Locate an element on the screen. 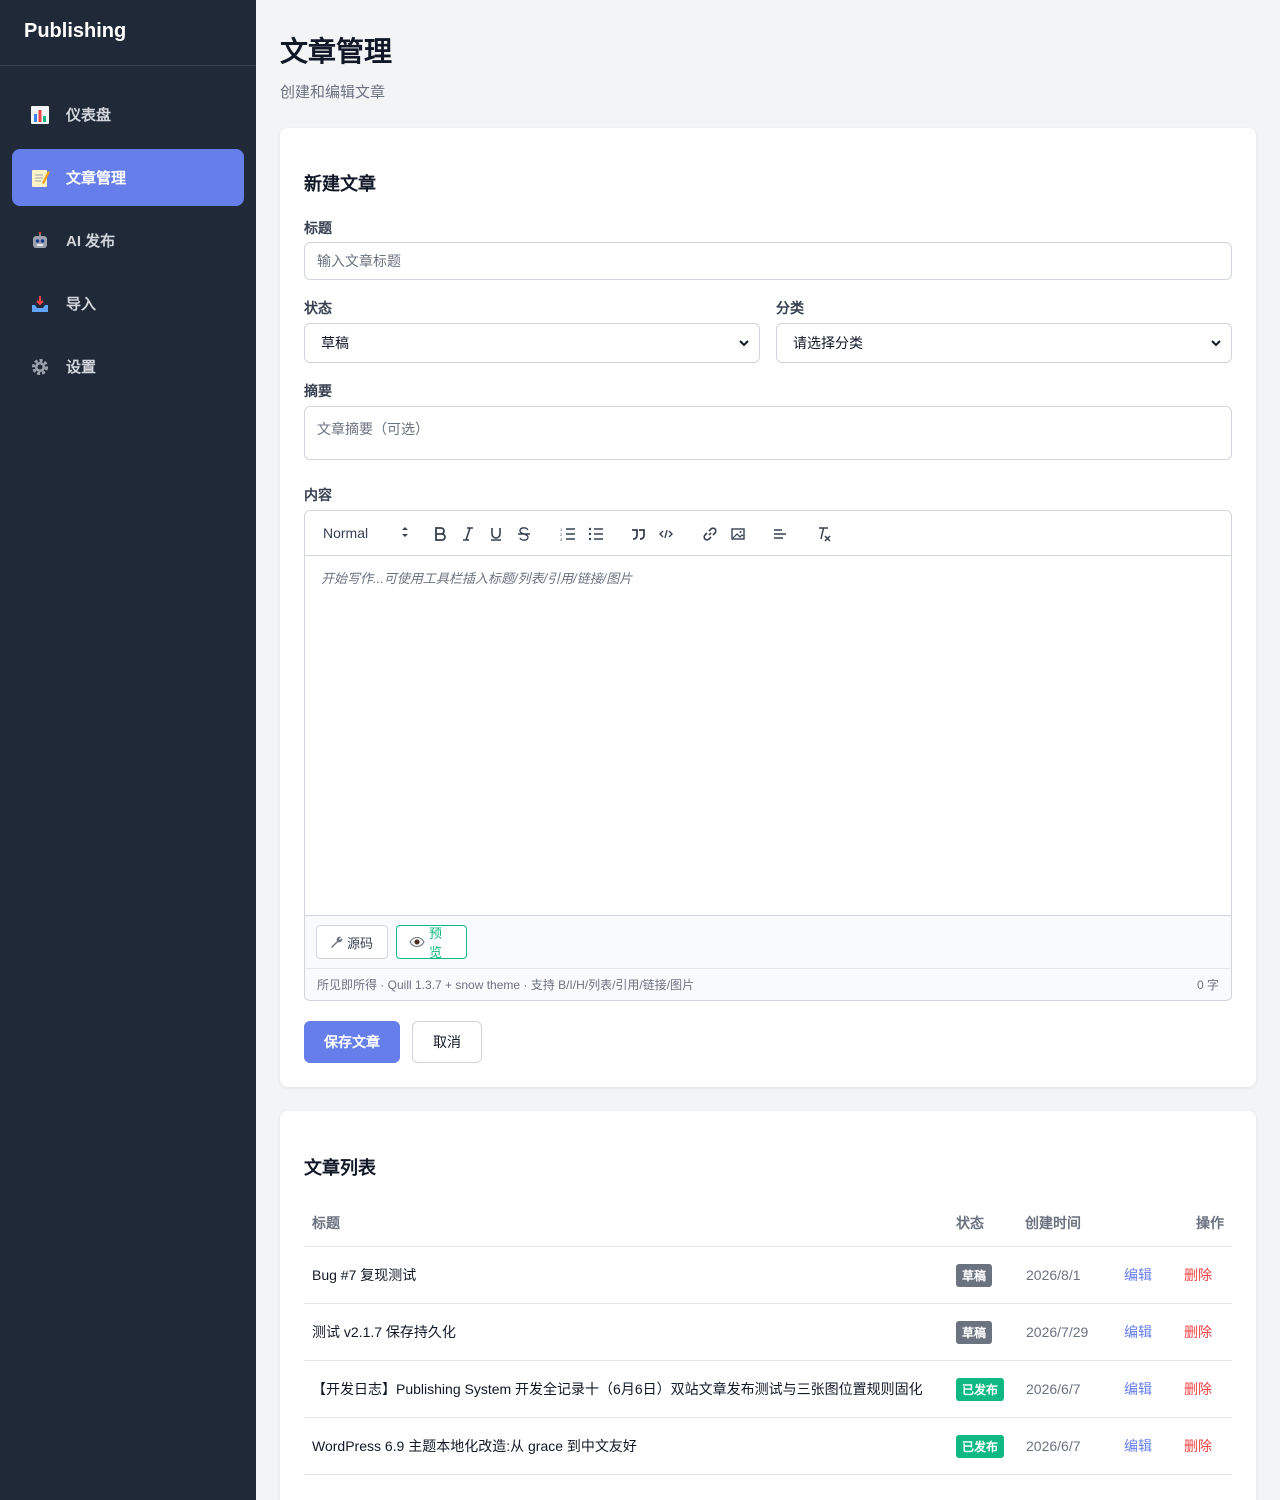 This screenshot has width=1280, height=1500. sidebar-item-label: 仪表盘 is located at coordinates (89, 115).